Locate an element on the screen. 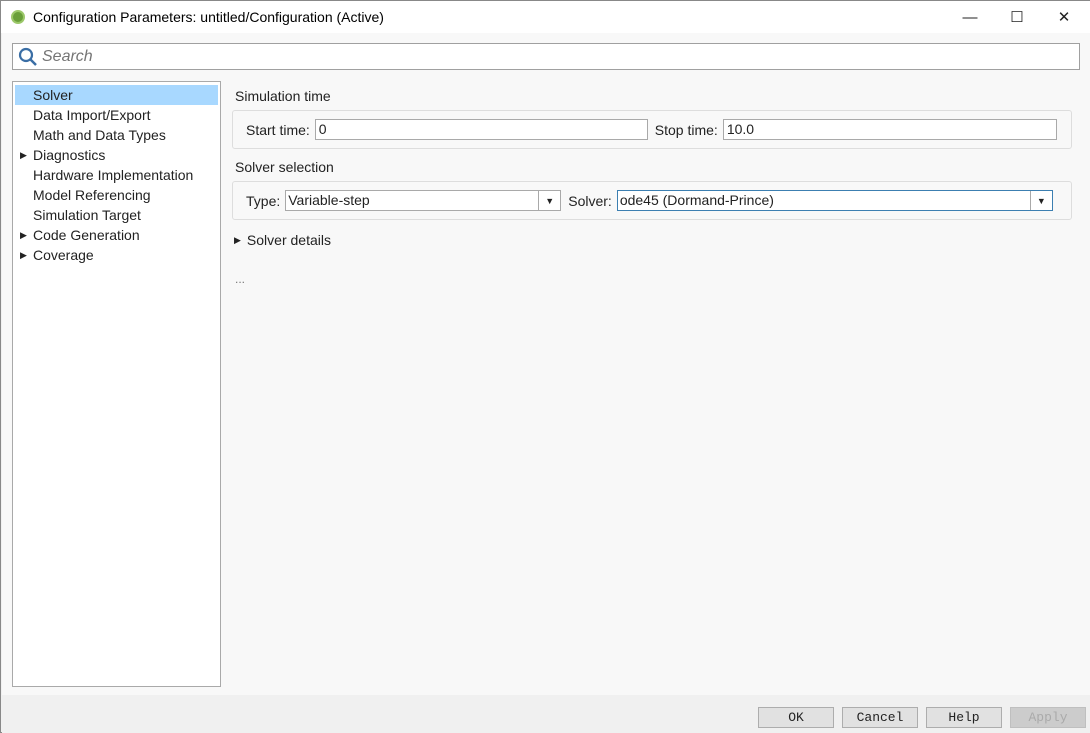  tree-item: ▶ Code Generation is located at coordinates (116, 235).